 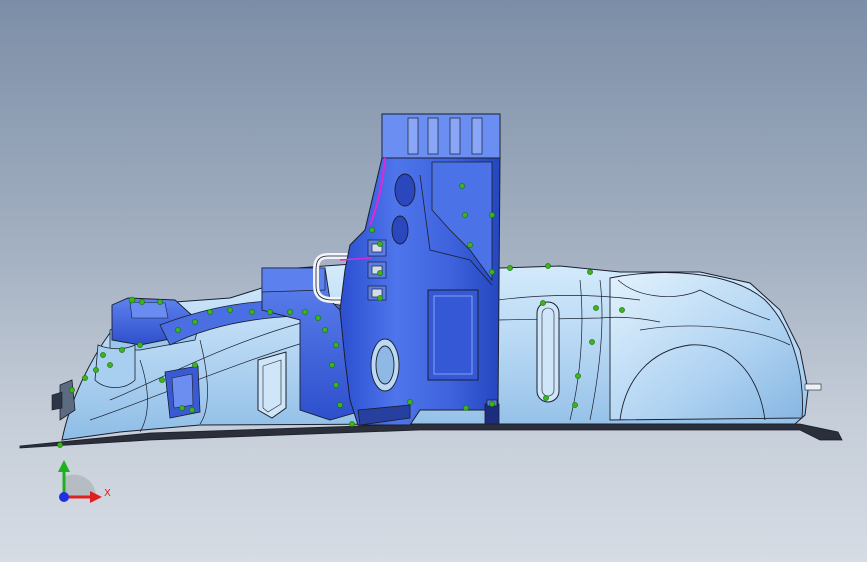 What do you see at coordinates (96, 497) in the screenshot?
I see `triad-x-arrow` at bounding box center [96, 497].